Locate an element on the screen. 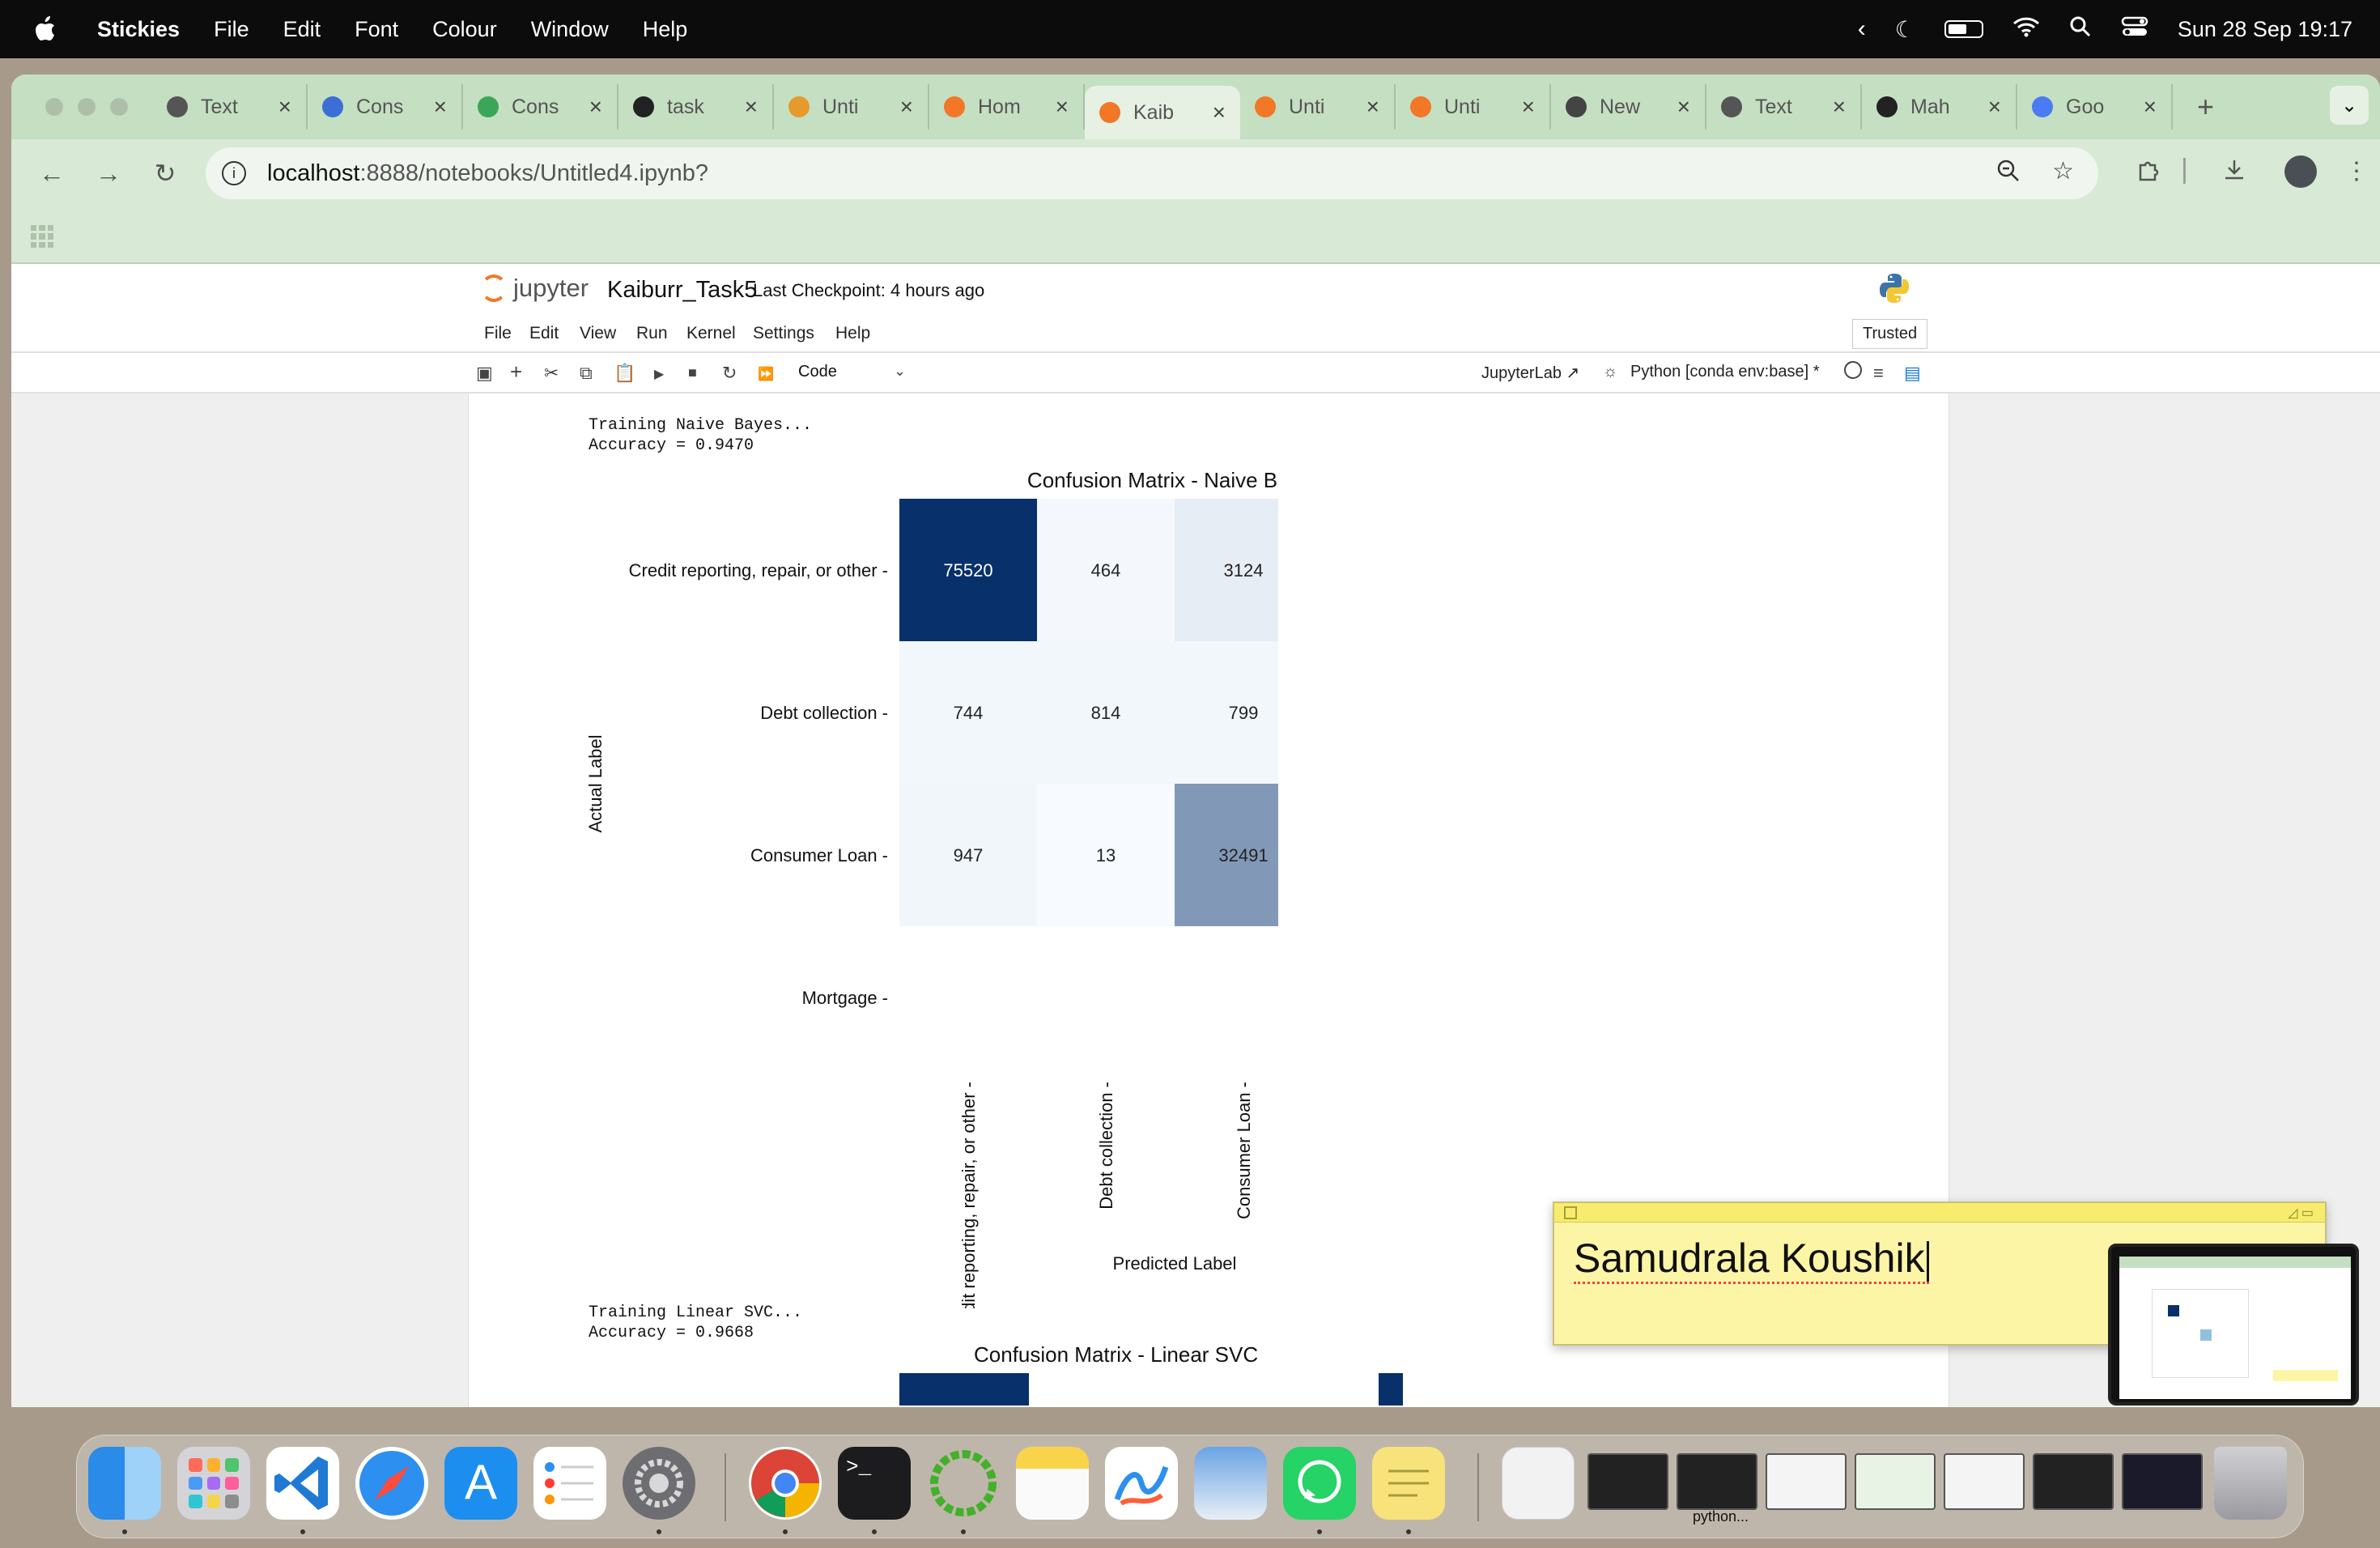  preview-icon is located at coordinates (1230, 1484).